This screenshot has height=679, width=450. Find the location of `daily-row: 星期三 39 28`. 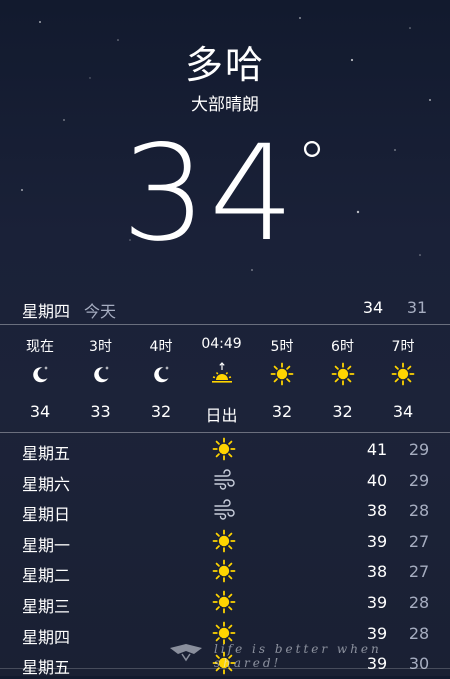

daily-row: 星期三 39 28 is located at coordinates (225, 602).